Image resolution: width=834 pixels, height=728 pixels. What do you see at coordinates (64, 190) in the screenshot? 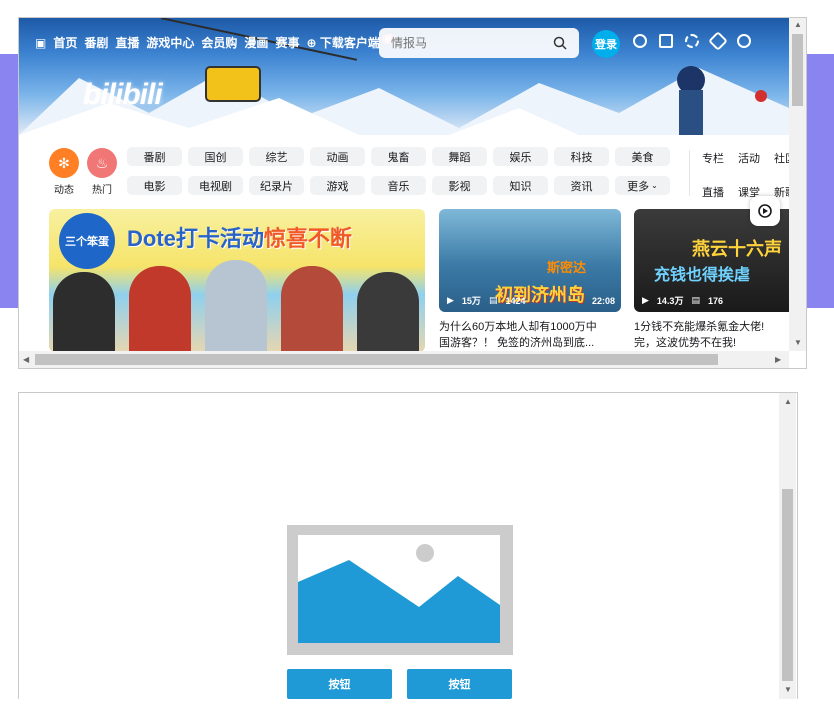
I see `quick-dynamic-label: 动态` at bounding box center [64, 190].